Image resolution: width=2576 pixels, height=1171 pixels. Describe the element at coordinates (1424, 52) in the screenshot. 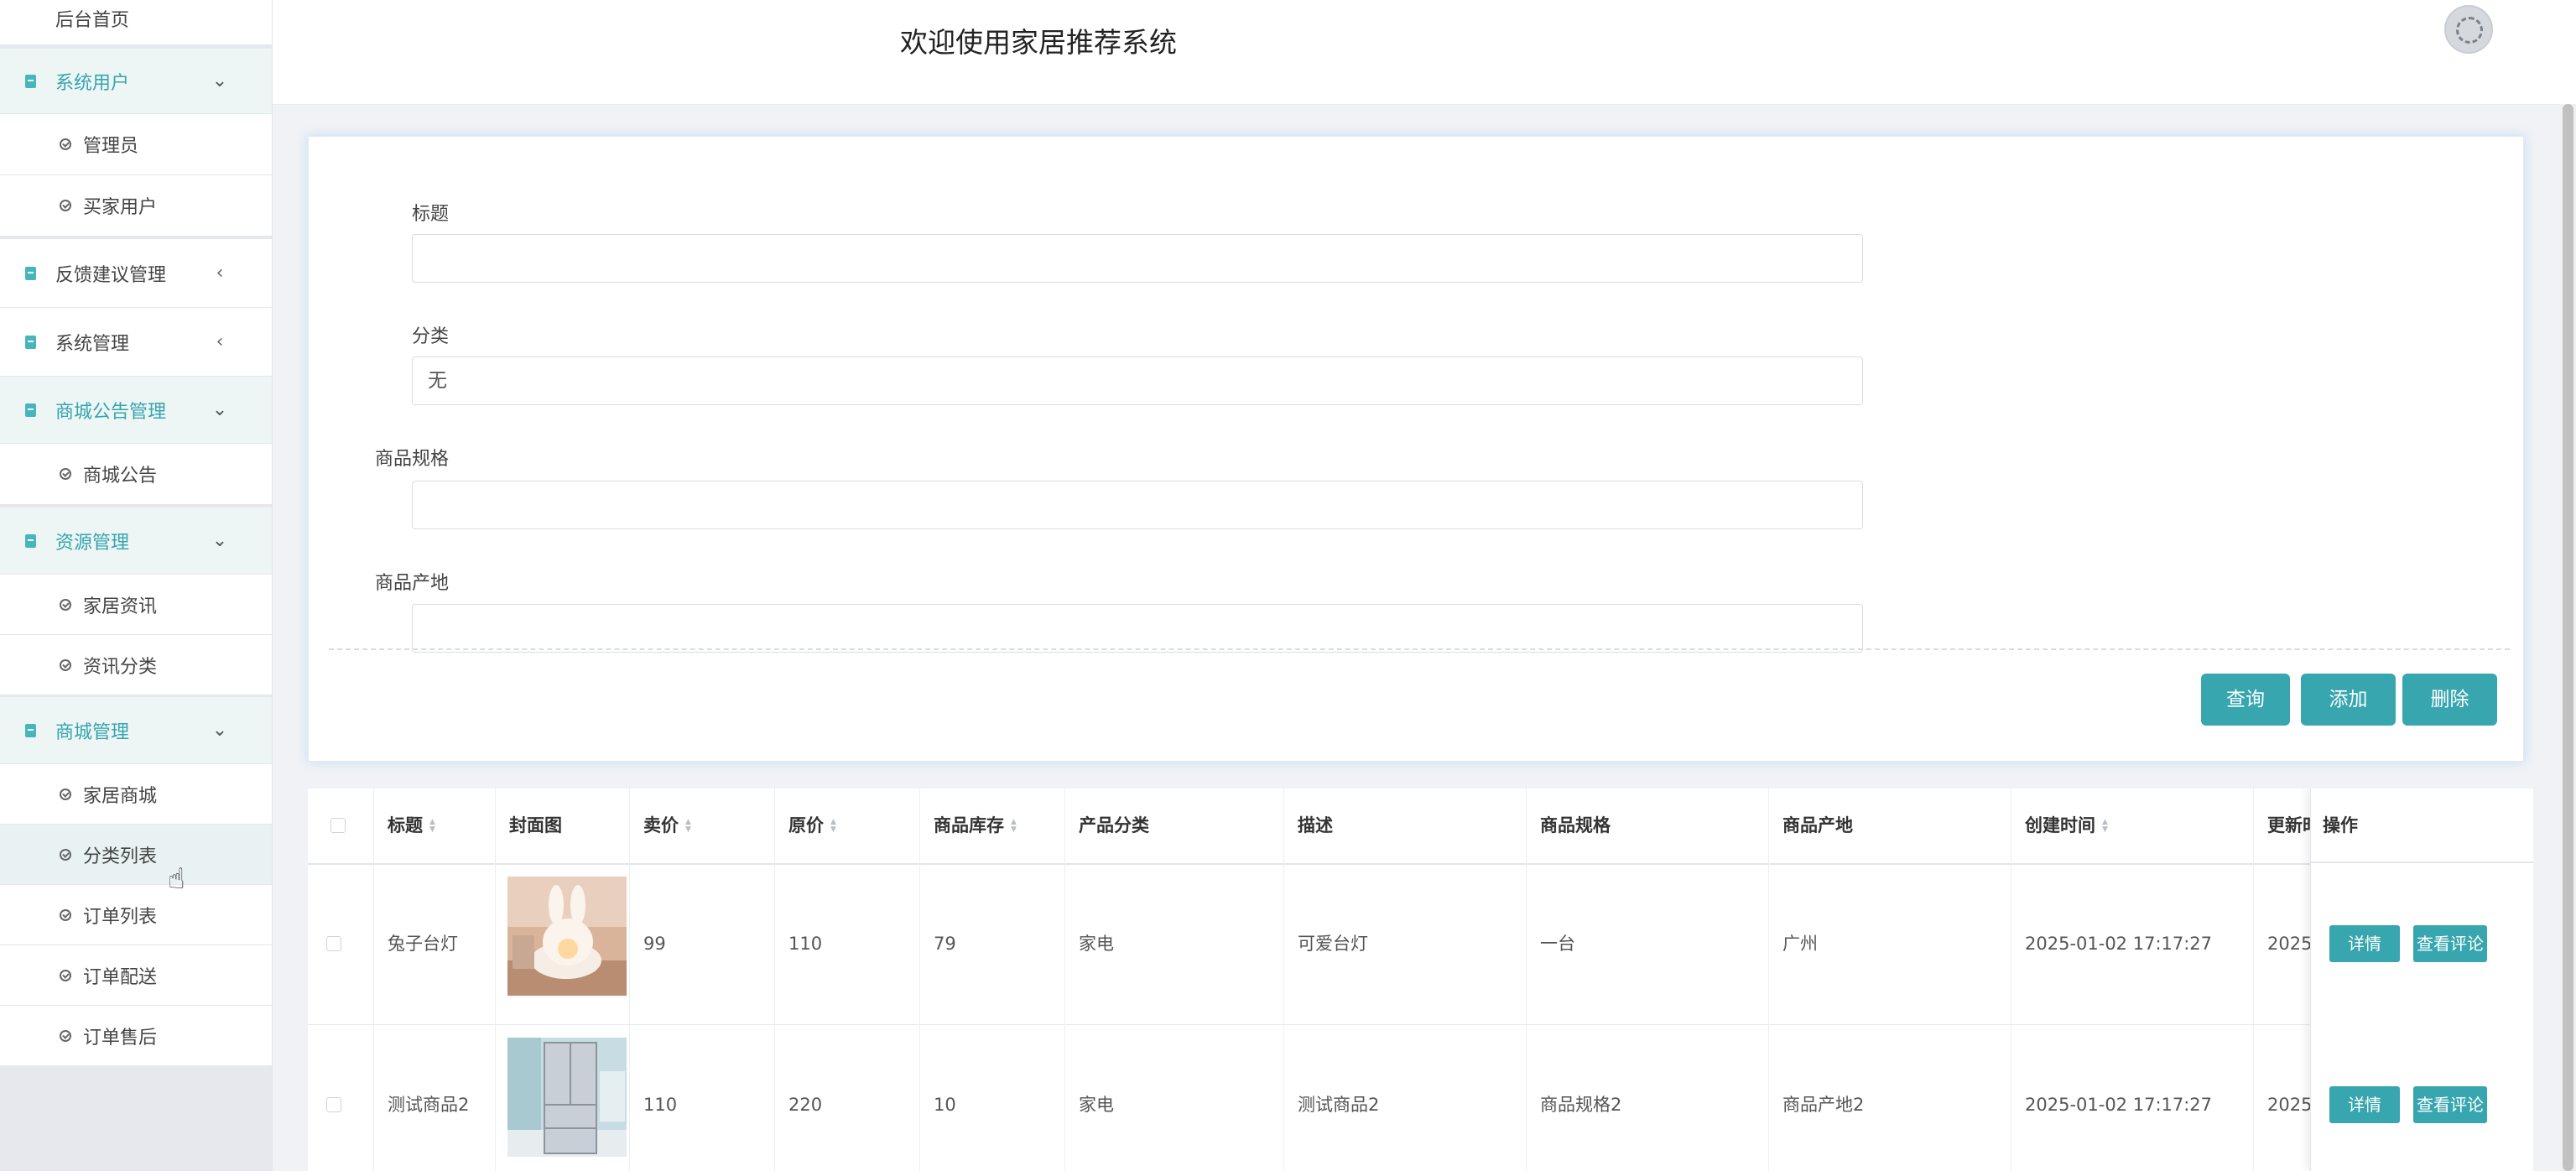

I see `top-header: 欢迎使用家居推荐系统` at that location.